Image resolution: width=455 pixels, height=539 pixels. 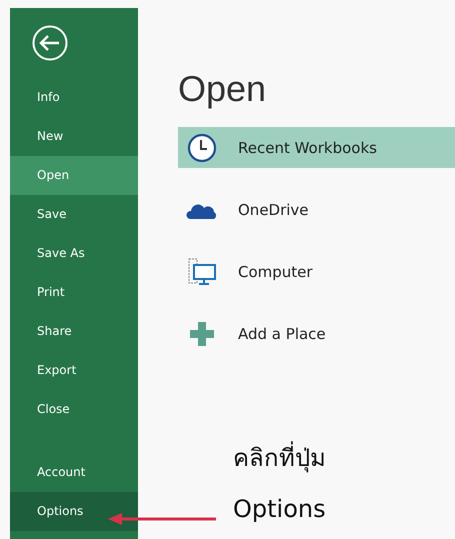 What do you see at coordinates (74, 511) in the screenshot?
I see `sidebar-item: Options` at bounding box center [74, 511].